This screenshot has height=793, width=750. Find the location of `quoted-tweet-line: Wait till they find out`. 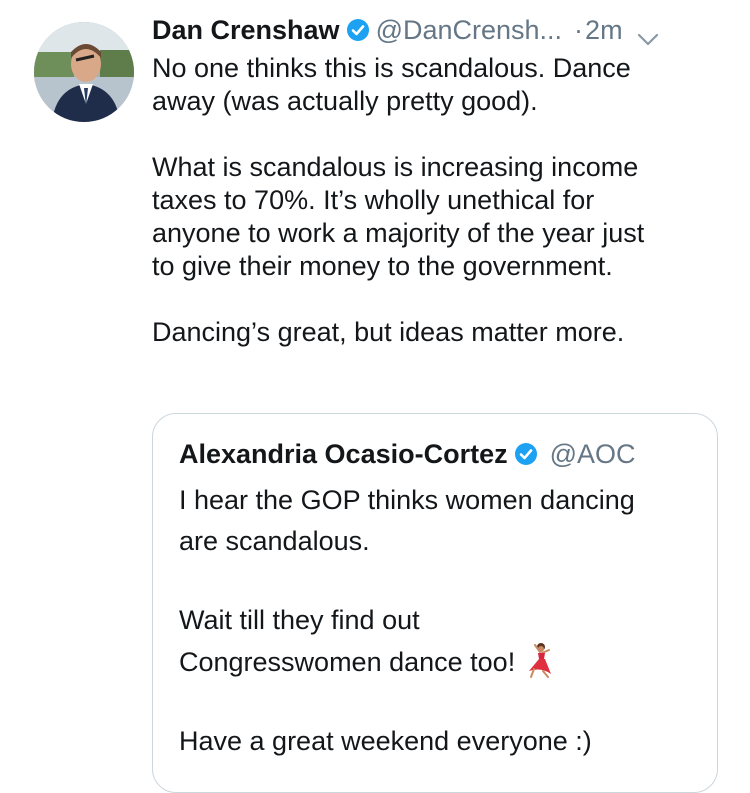

quoted-tweet-line: Wait till they find out is located at coordinates (299, 620).